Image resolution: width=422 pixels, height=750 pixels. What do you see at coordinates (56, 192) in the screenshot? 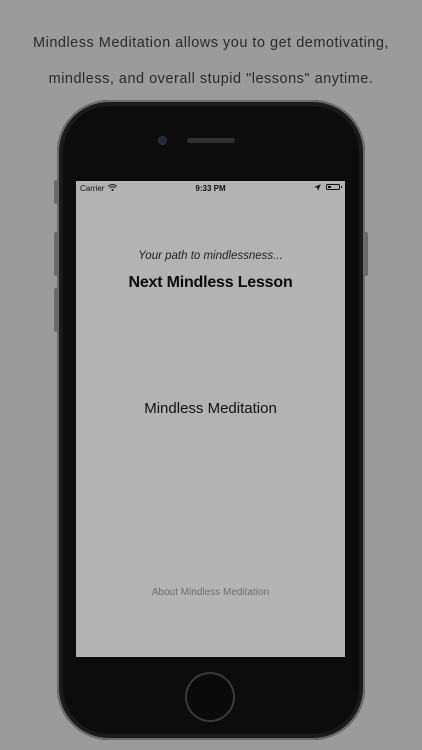
I see `mute-switch` at bounding box center [56, 192].